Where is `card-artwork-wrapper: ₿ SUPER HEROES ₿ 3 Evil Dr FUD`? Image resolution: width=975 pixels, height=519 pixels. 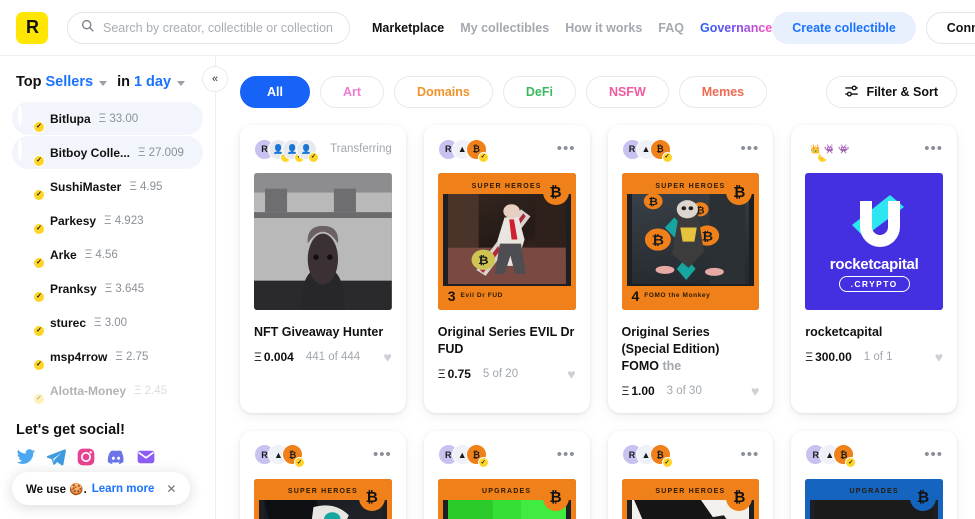 card-artwork-wrapper: ₿ SUPER HEROES ₿ 3 Evil Dr FUD is located at coordinates (506, 241).